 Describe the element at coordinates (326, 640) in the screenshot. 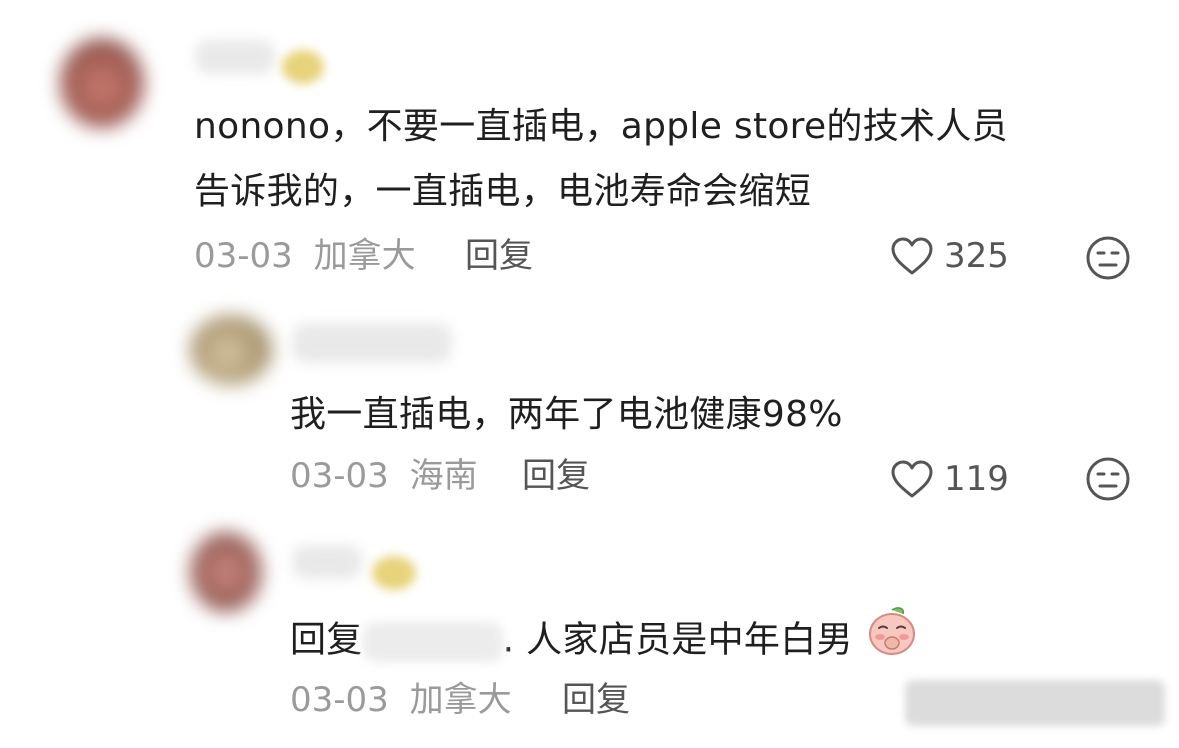

I see `reply-prefix: 回复` at that location.